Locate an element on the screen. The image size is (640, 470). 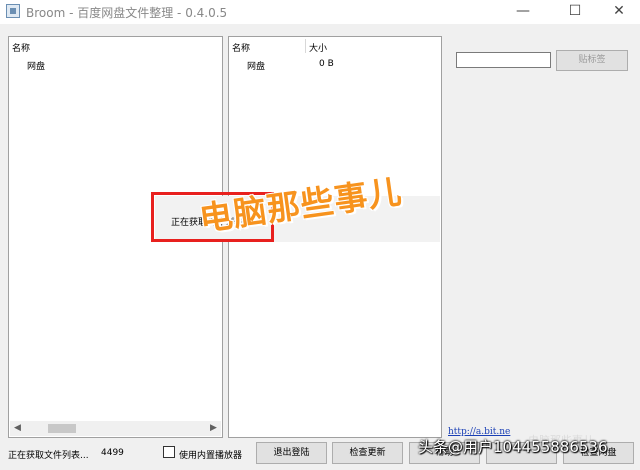
builtin-player-label: 使用内置播放器 is located at coordinates (210, 454).